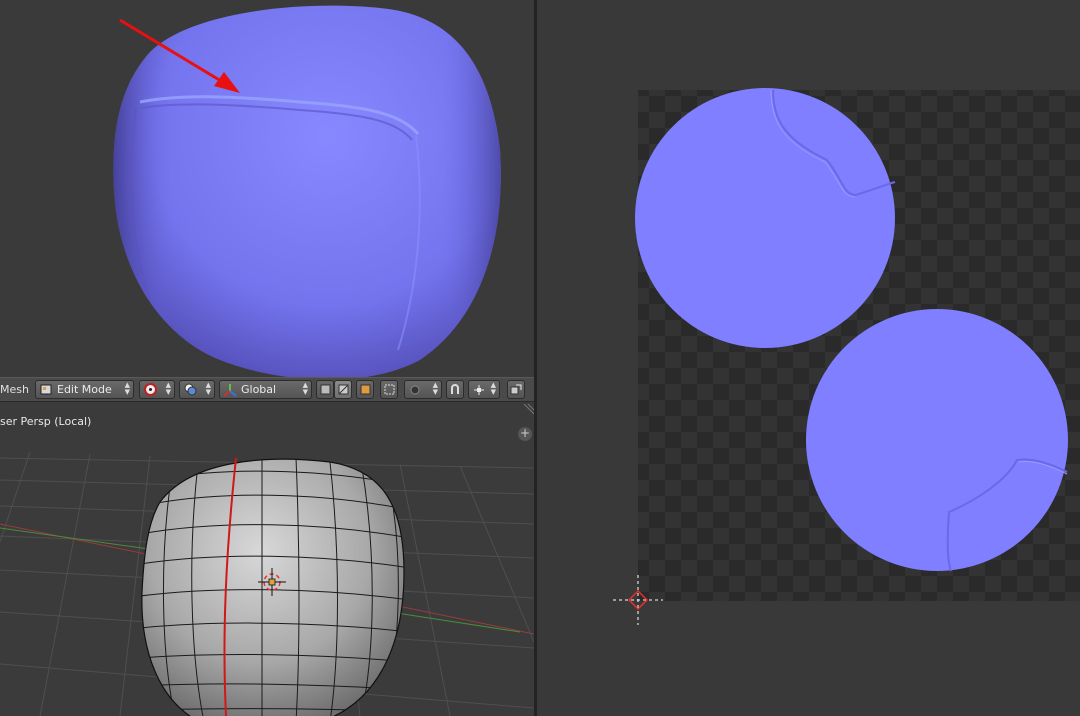 This screenshot has width=1080, height=716. What do you see at coordinates (85, 540) in the screenshot?
I see `y-axis-line` at bounding box center [85, 540].